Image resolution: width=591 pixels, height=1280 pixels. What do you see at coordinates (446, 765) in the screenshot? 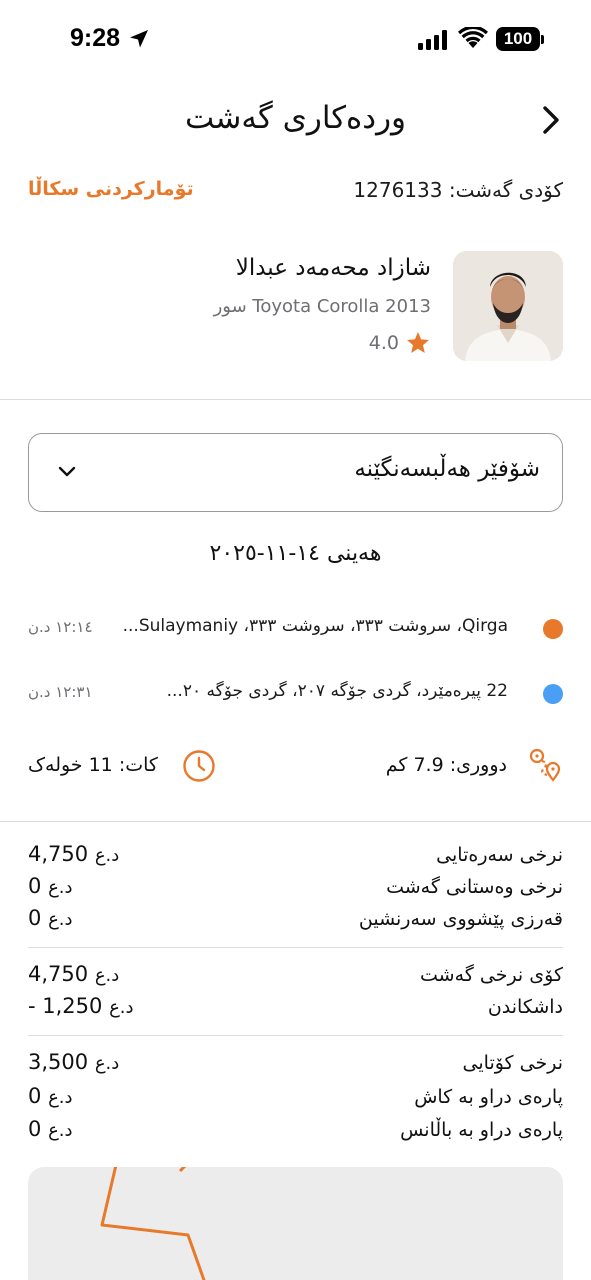
I see `trip-distance: دووری: 7.9 کم` at bounding box center [446, 765].